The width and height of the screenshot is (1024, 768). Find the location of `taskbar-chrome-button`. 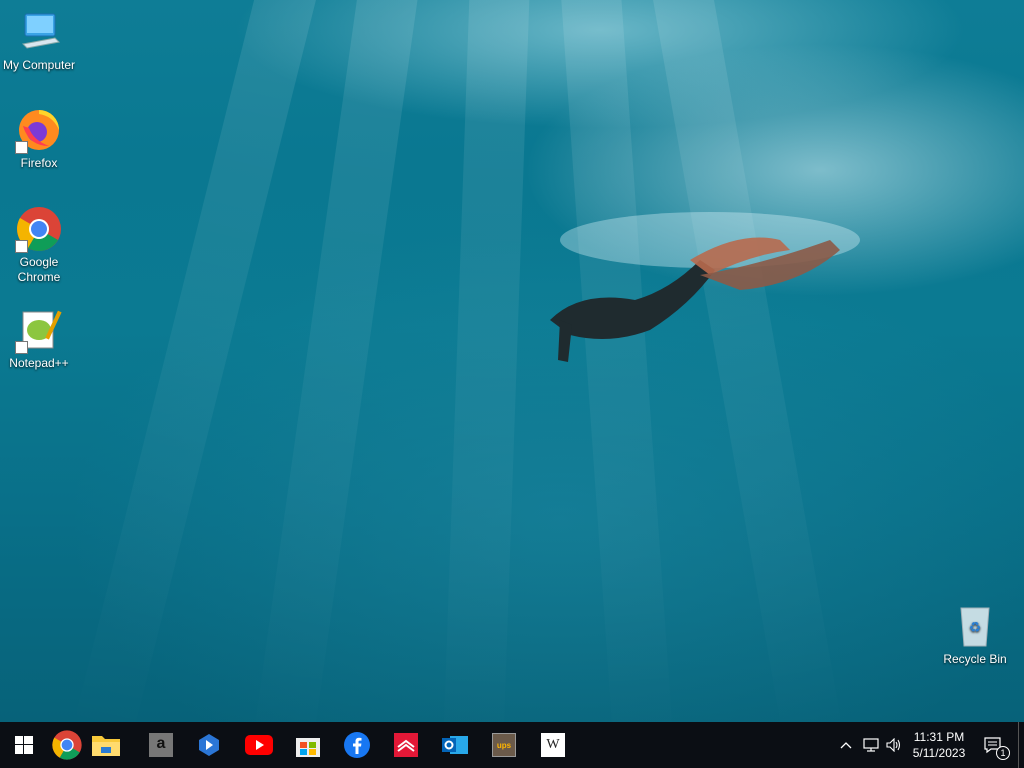

taskbar-chrome-button is located at coordinates (67, 745).